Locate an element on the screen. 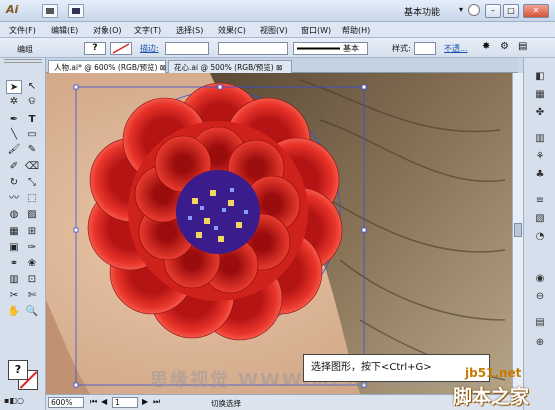  brush-definition: 基本 is located at coordinates (330, 48).